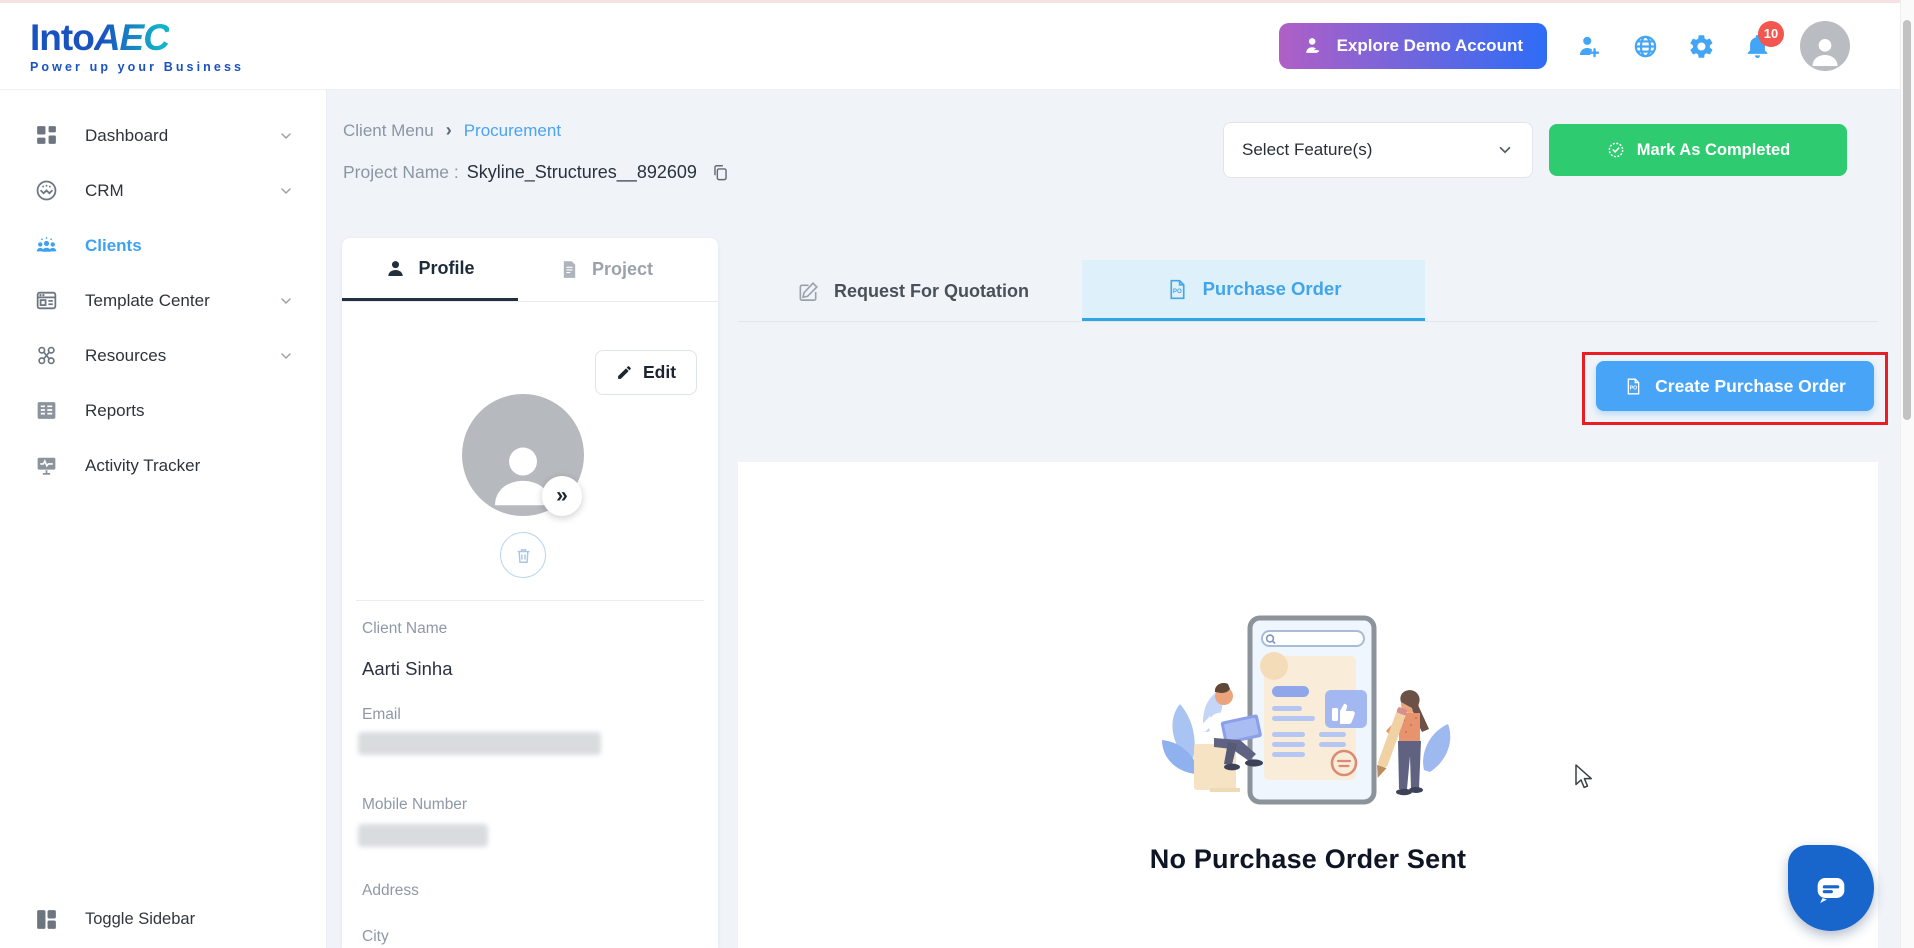 The image size is (1914, 948). I want to click on tab-po-label: Purchase Order, so click(1272, 288).